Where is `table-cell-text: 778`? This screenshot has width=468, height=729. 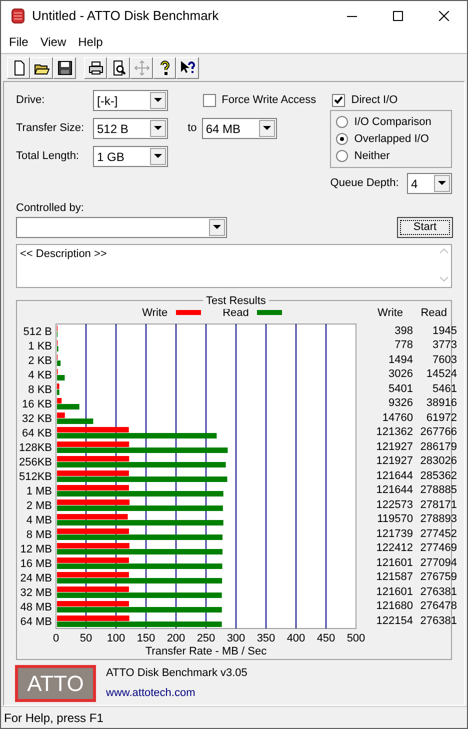
table-cell-text: 778 is located at coordinates (403, 346).